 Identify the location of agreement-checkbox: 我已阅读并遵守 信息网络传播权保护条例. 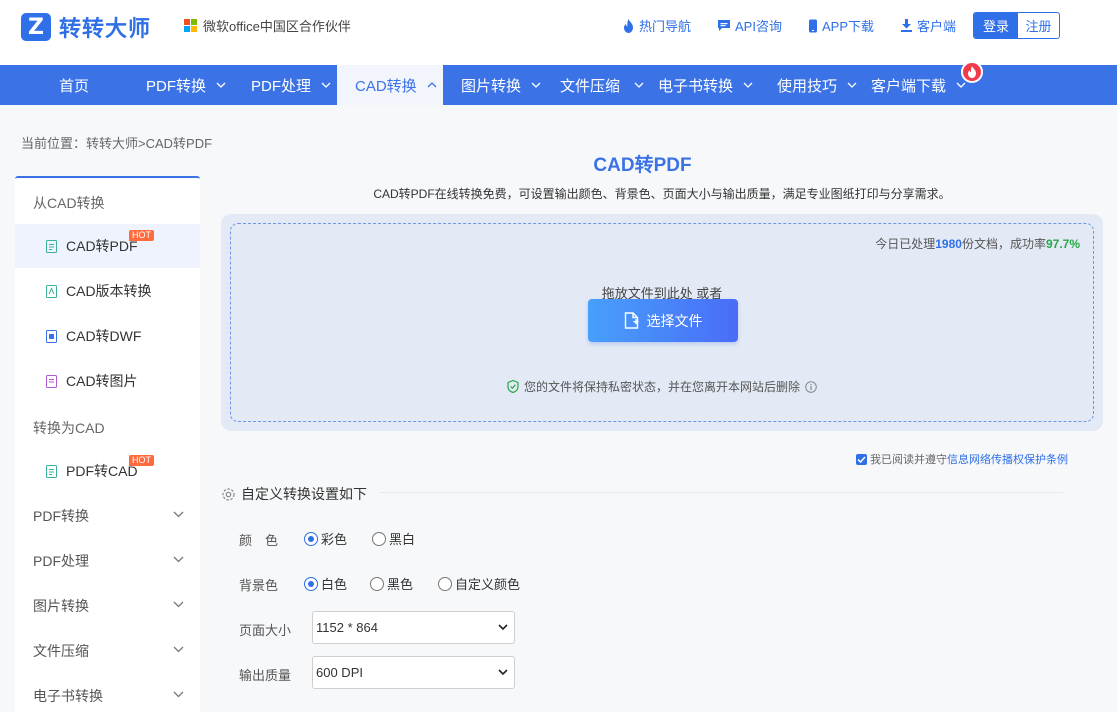
(962, 459).